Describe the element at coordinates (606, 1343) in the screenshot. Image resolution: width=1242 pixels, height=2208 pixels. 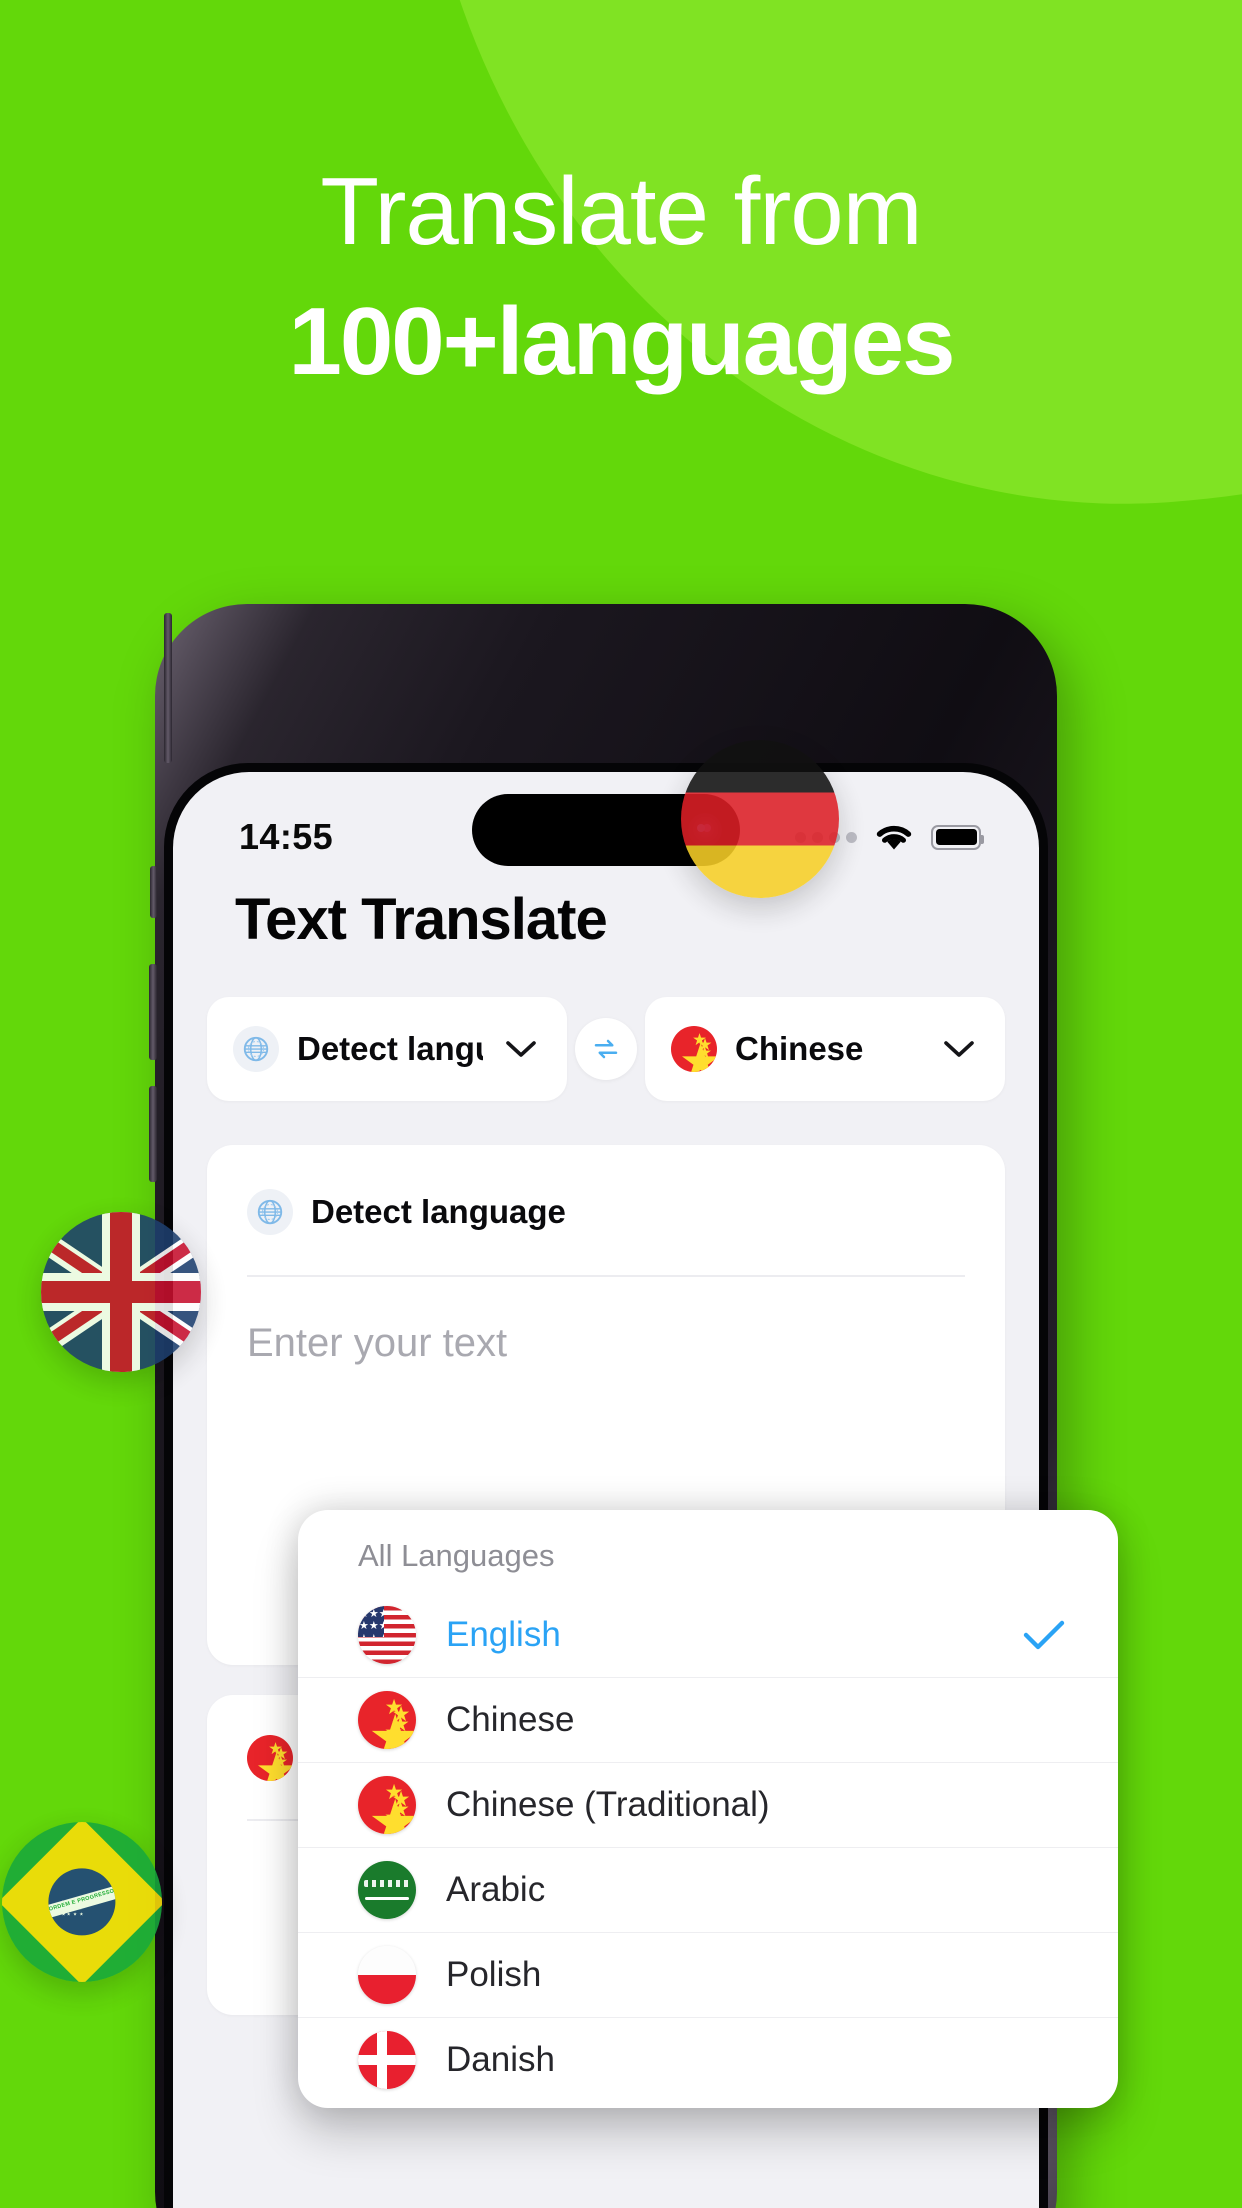
I see `source-text-input-placeholder: Enter your text` at that location.